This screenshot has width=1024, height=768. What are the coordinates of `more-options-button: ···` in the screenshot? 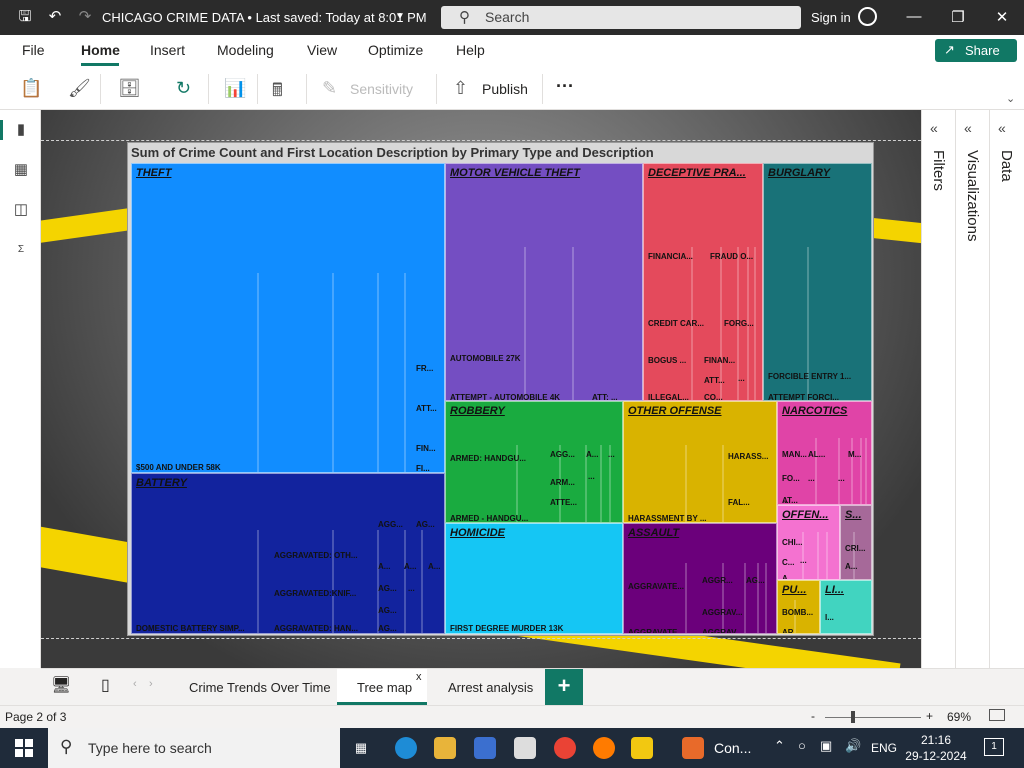 It's located at (565, 86).